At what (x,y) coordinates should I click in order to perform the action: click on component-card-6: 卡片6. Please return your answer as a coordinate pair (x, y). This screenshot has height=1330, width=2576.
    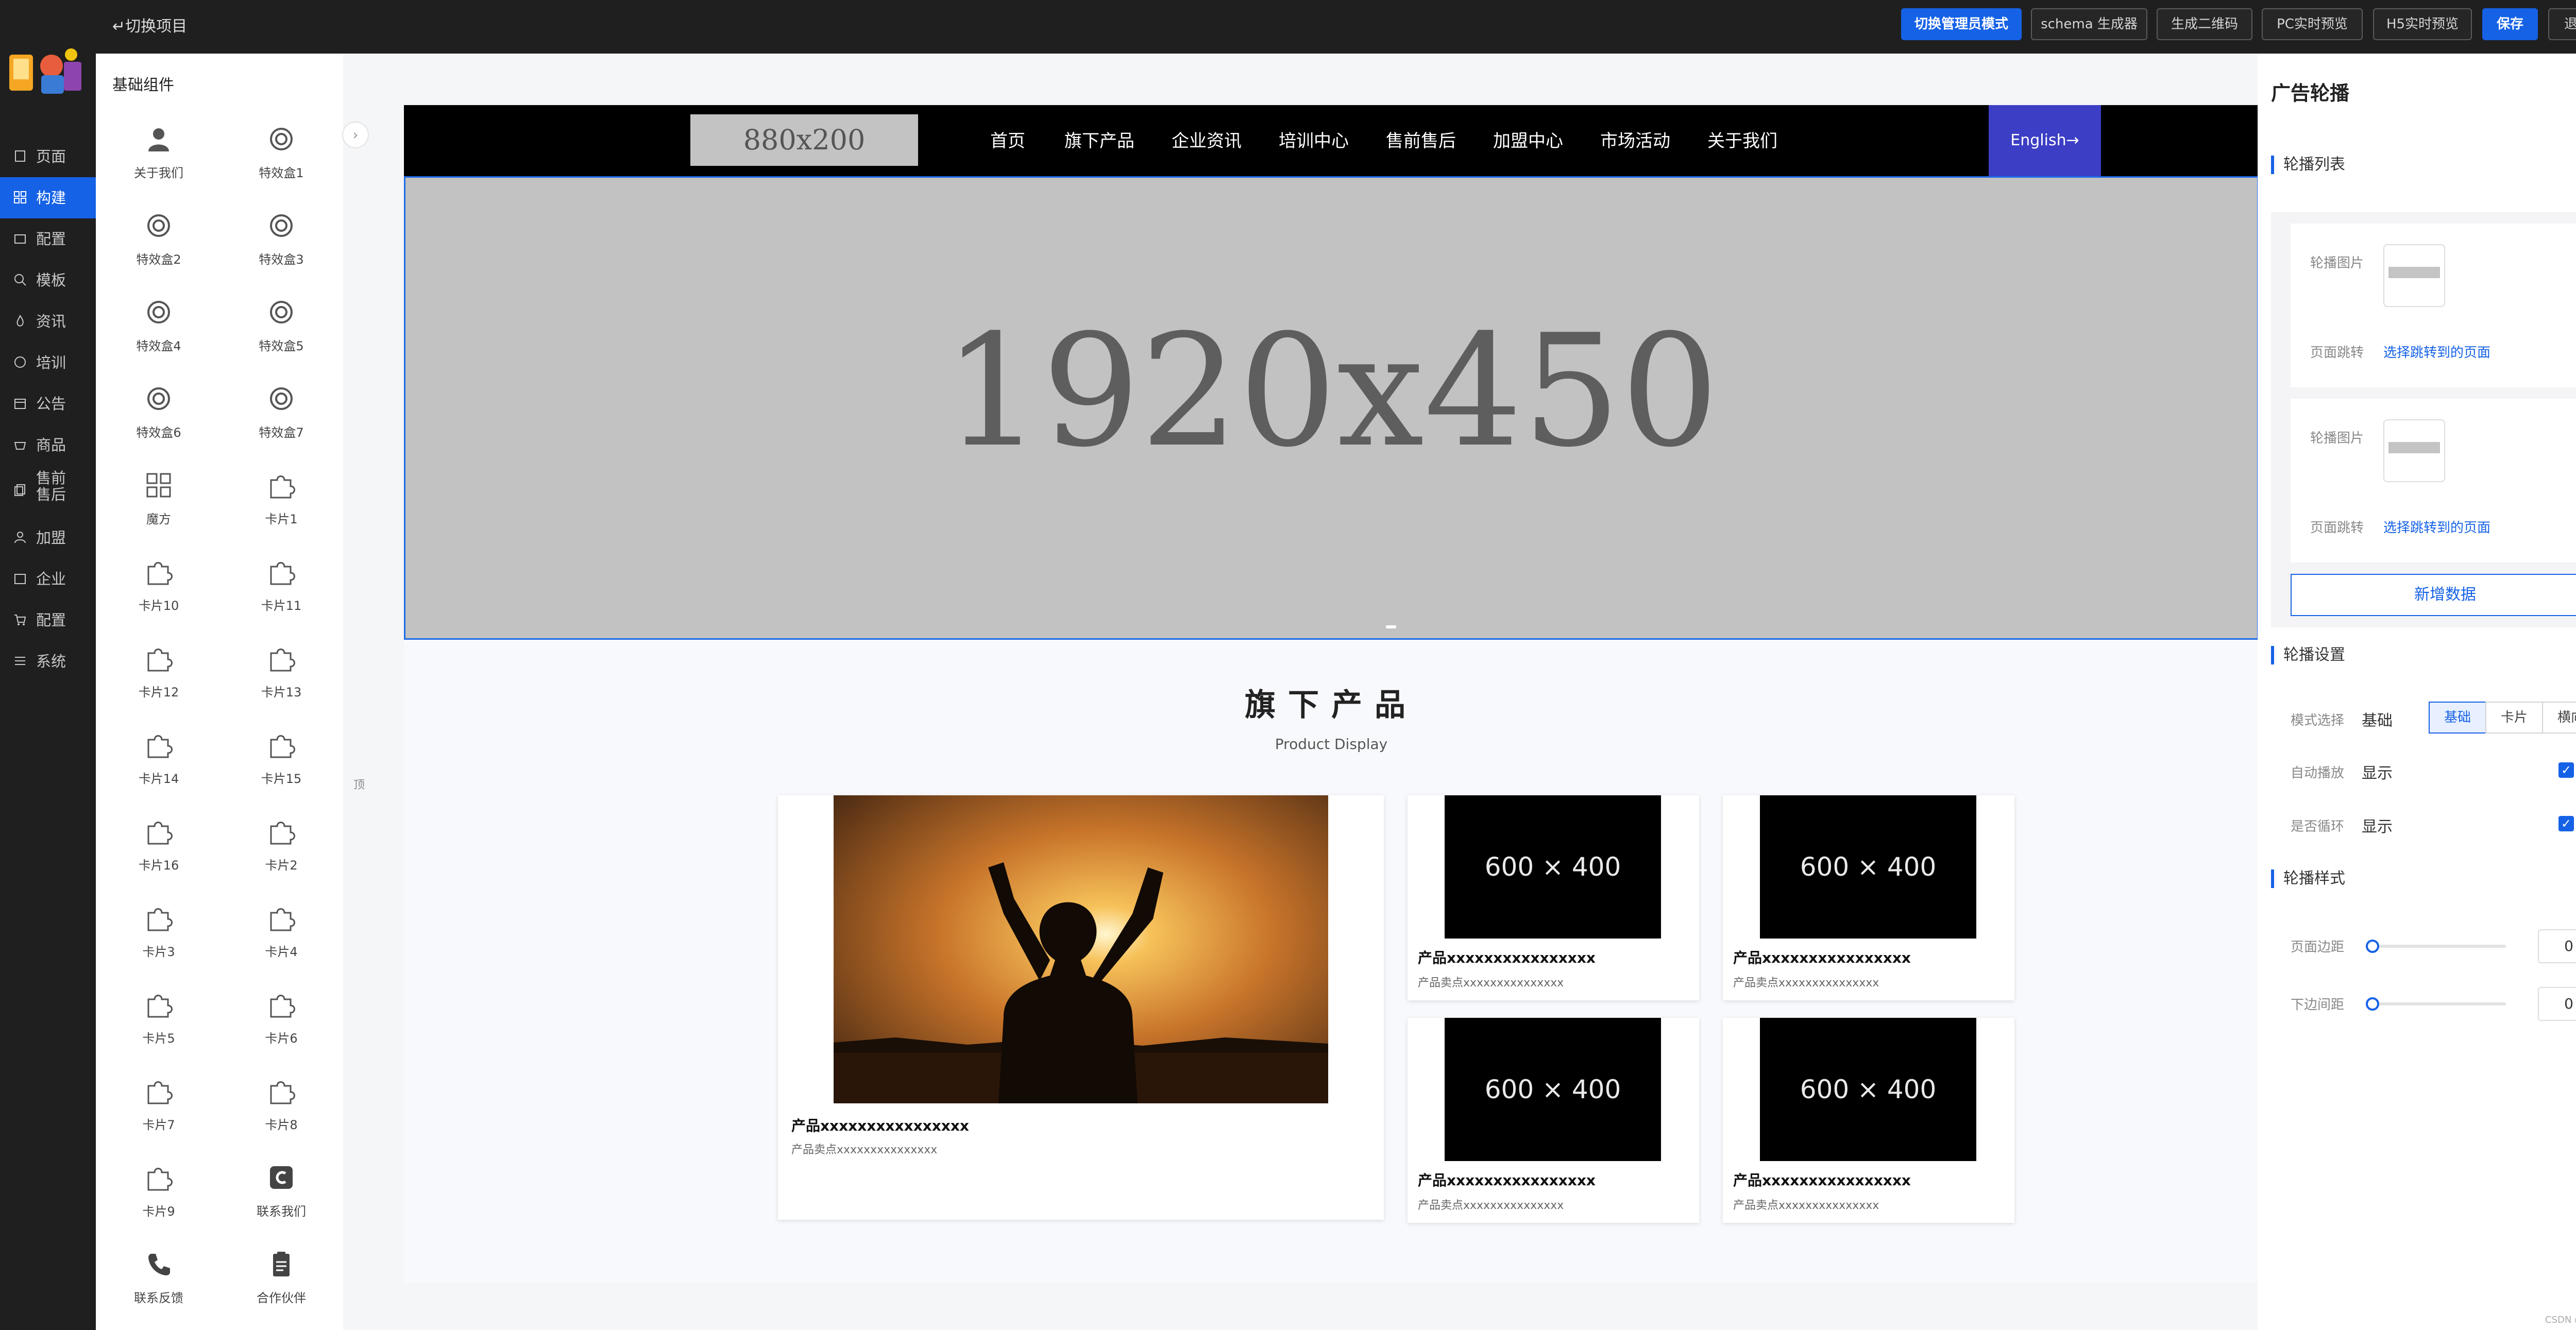
    Looking at the image, I should click on (281, 1028).